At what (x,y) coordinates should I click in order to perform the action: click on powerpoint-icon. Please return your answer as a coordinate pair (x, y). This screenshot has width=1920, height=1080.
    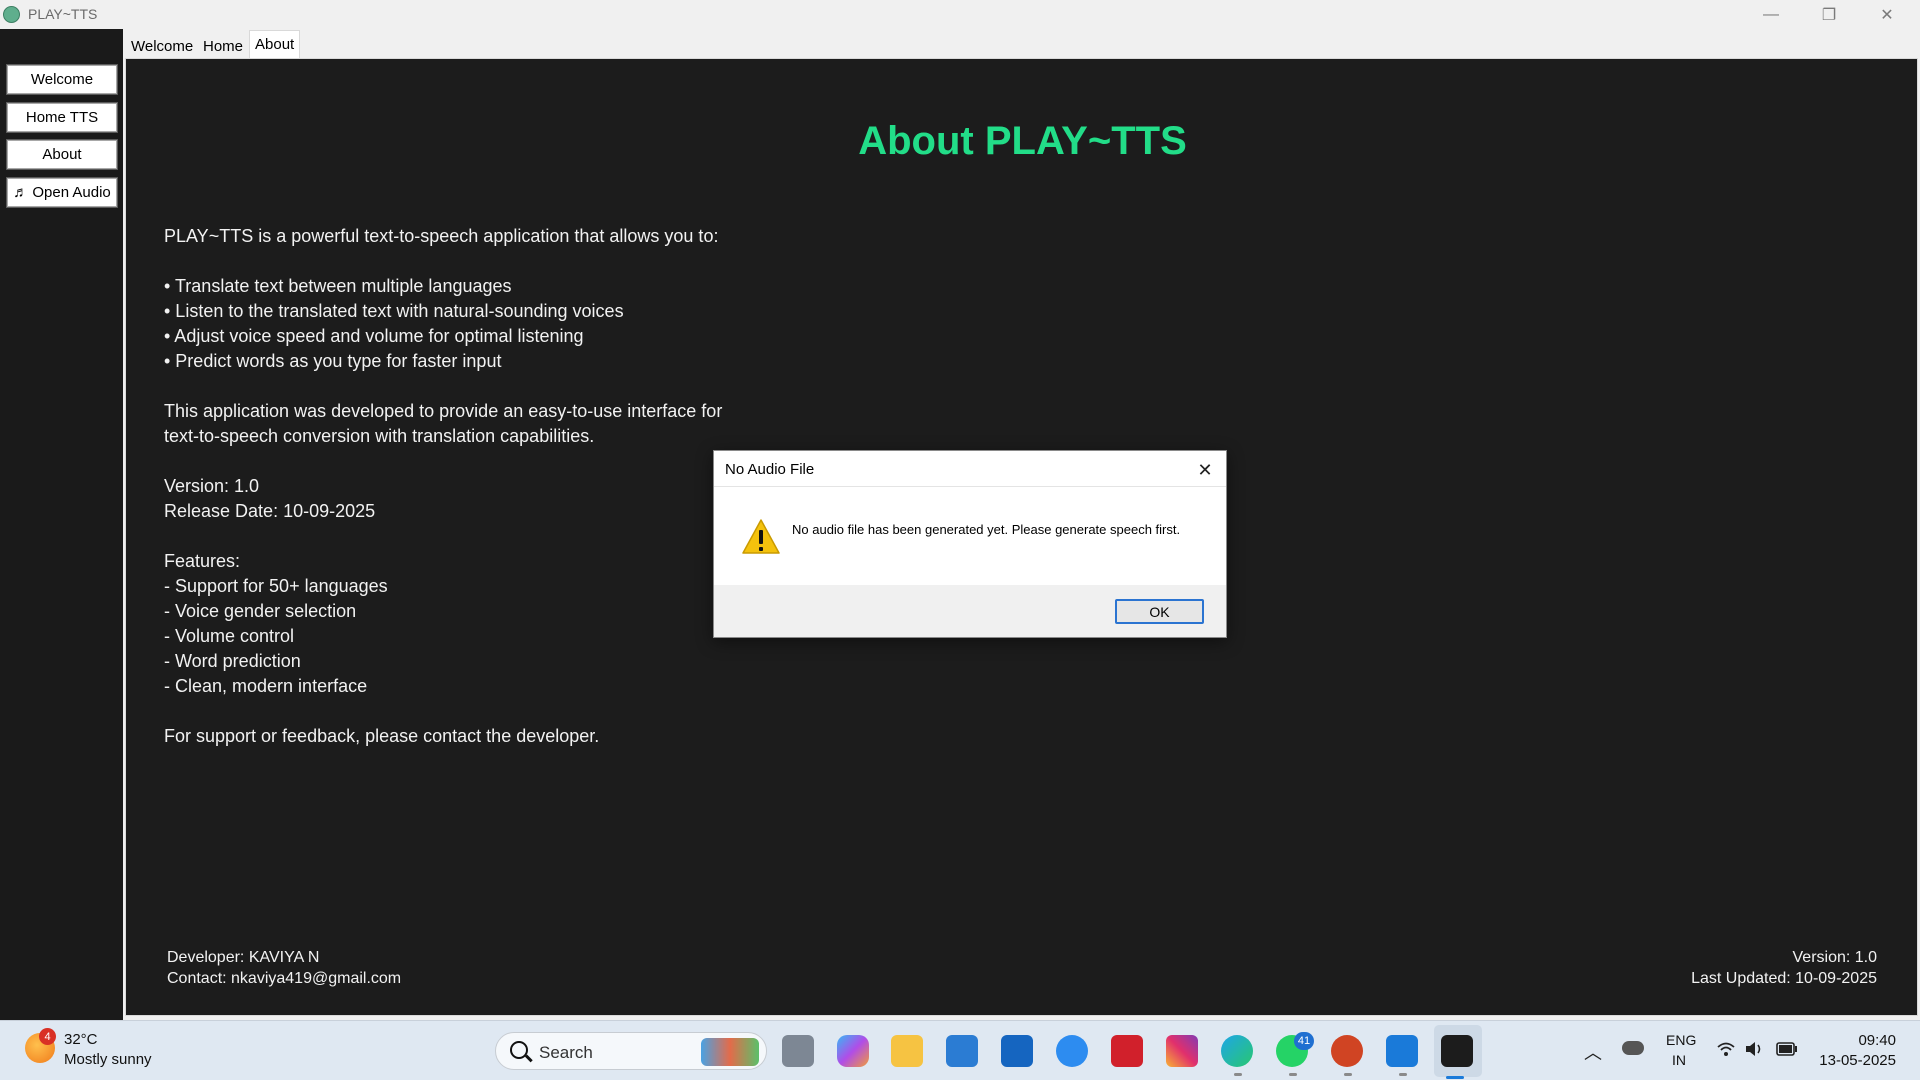
    Looking at the image, I should click on (1347, 1051).